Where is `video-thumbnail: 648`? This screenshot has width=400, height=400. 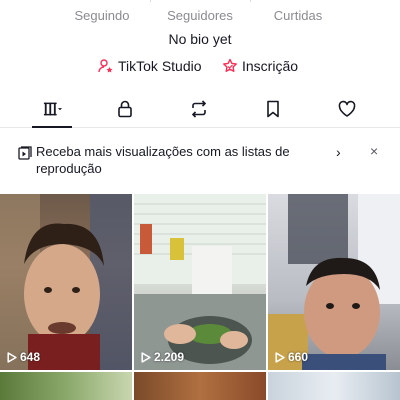 video-thumbnail: 648 is located at coordinates (66, 282).